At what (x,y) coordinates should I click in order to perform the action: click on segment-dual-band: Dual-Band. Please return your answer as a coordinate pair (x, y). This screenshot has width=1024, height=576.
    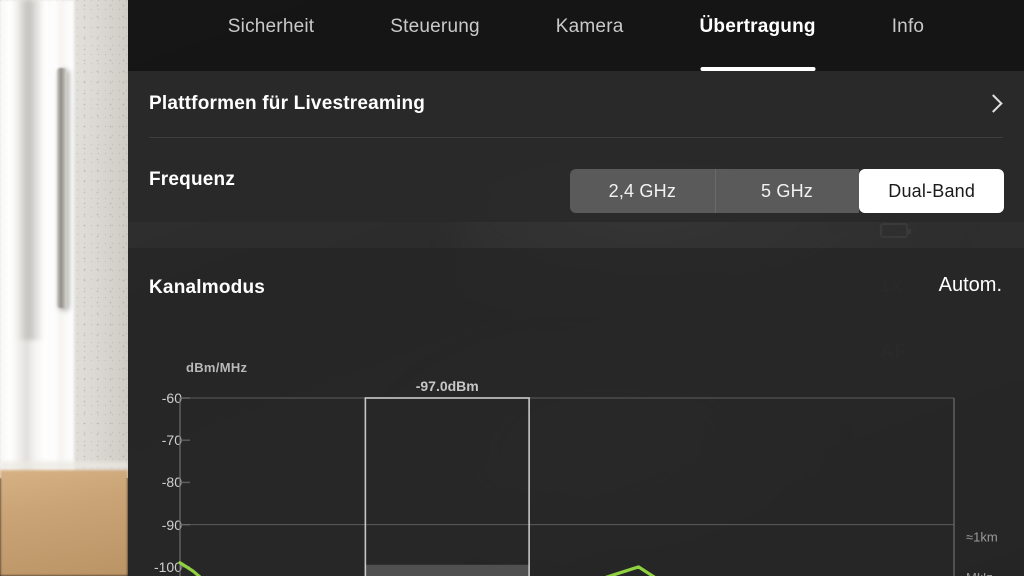
    Looking at the image, I should click on (932, 191).